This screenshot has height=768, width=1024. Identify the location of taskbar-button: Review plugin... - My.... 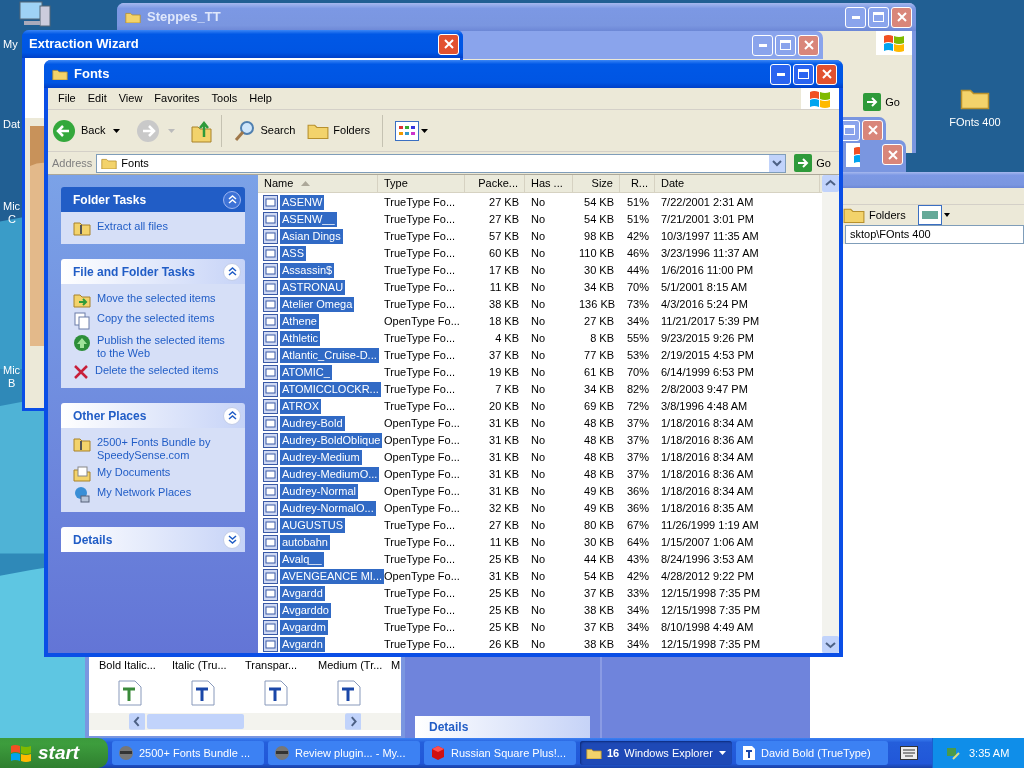
(344, 753).